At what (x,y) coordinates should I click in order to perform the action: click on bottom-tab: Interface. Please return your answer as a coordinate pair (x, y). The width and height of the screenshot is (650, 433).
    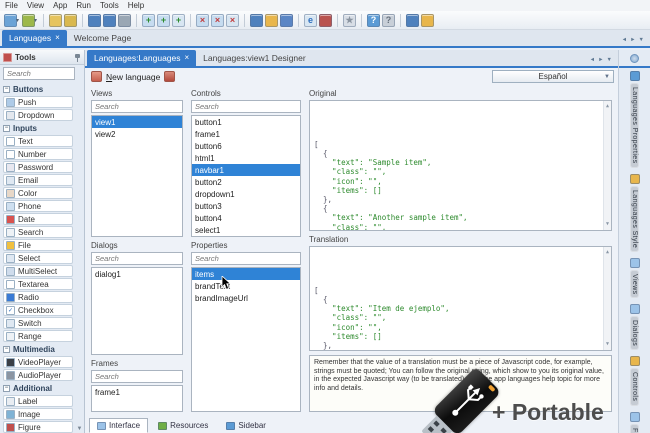
    Looking at the image, I should click on (119, 425).